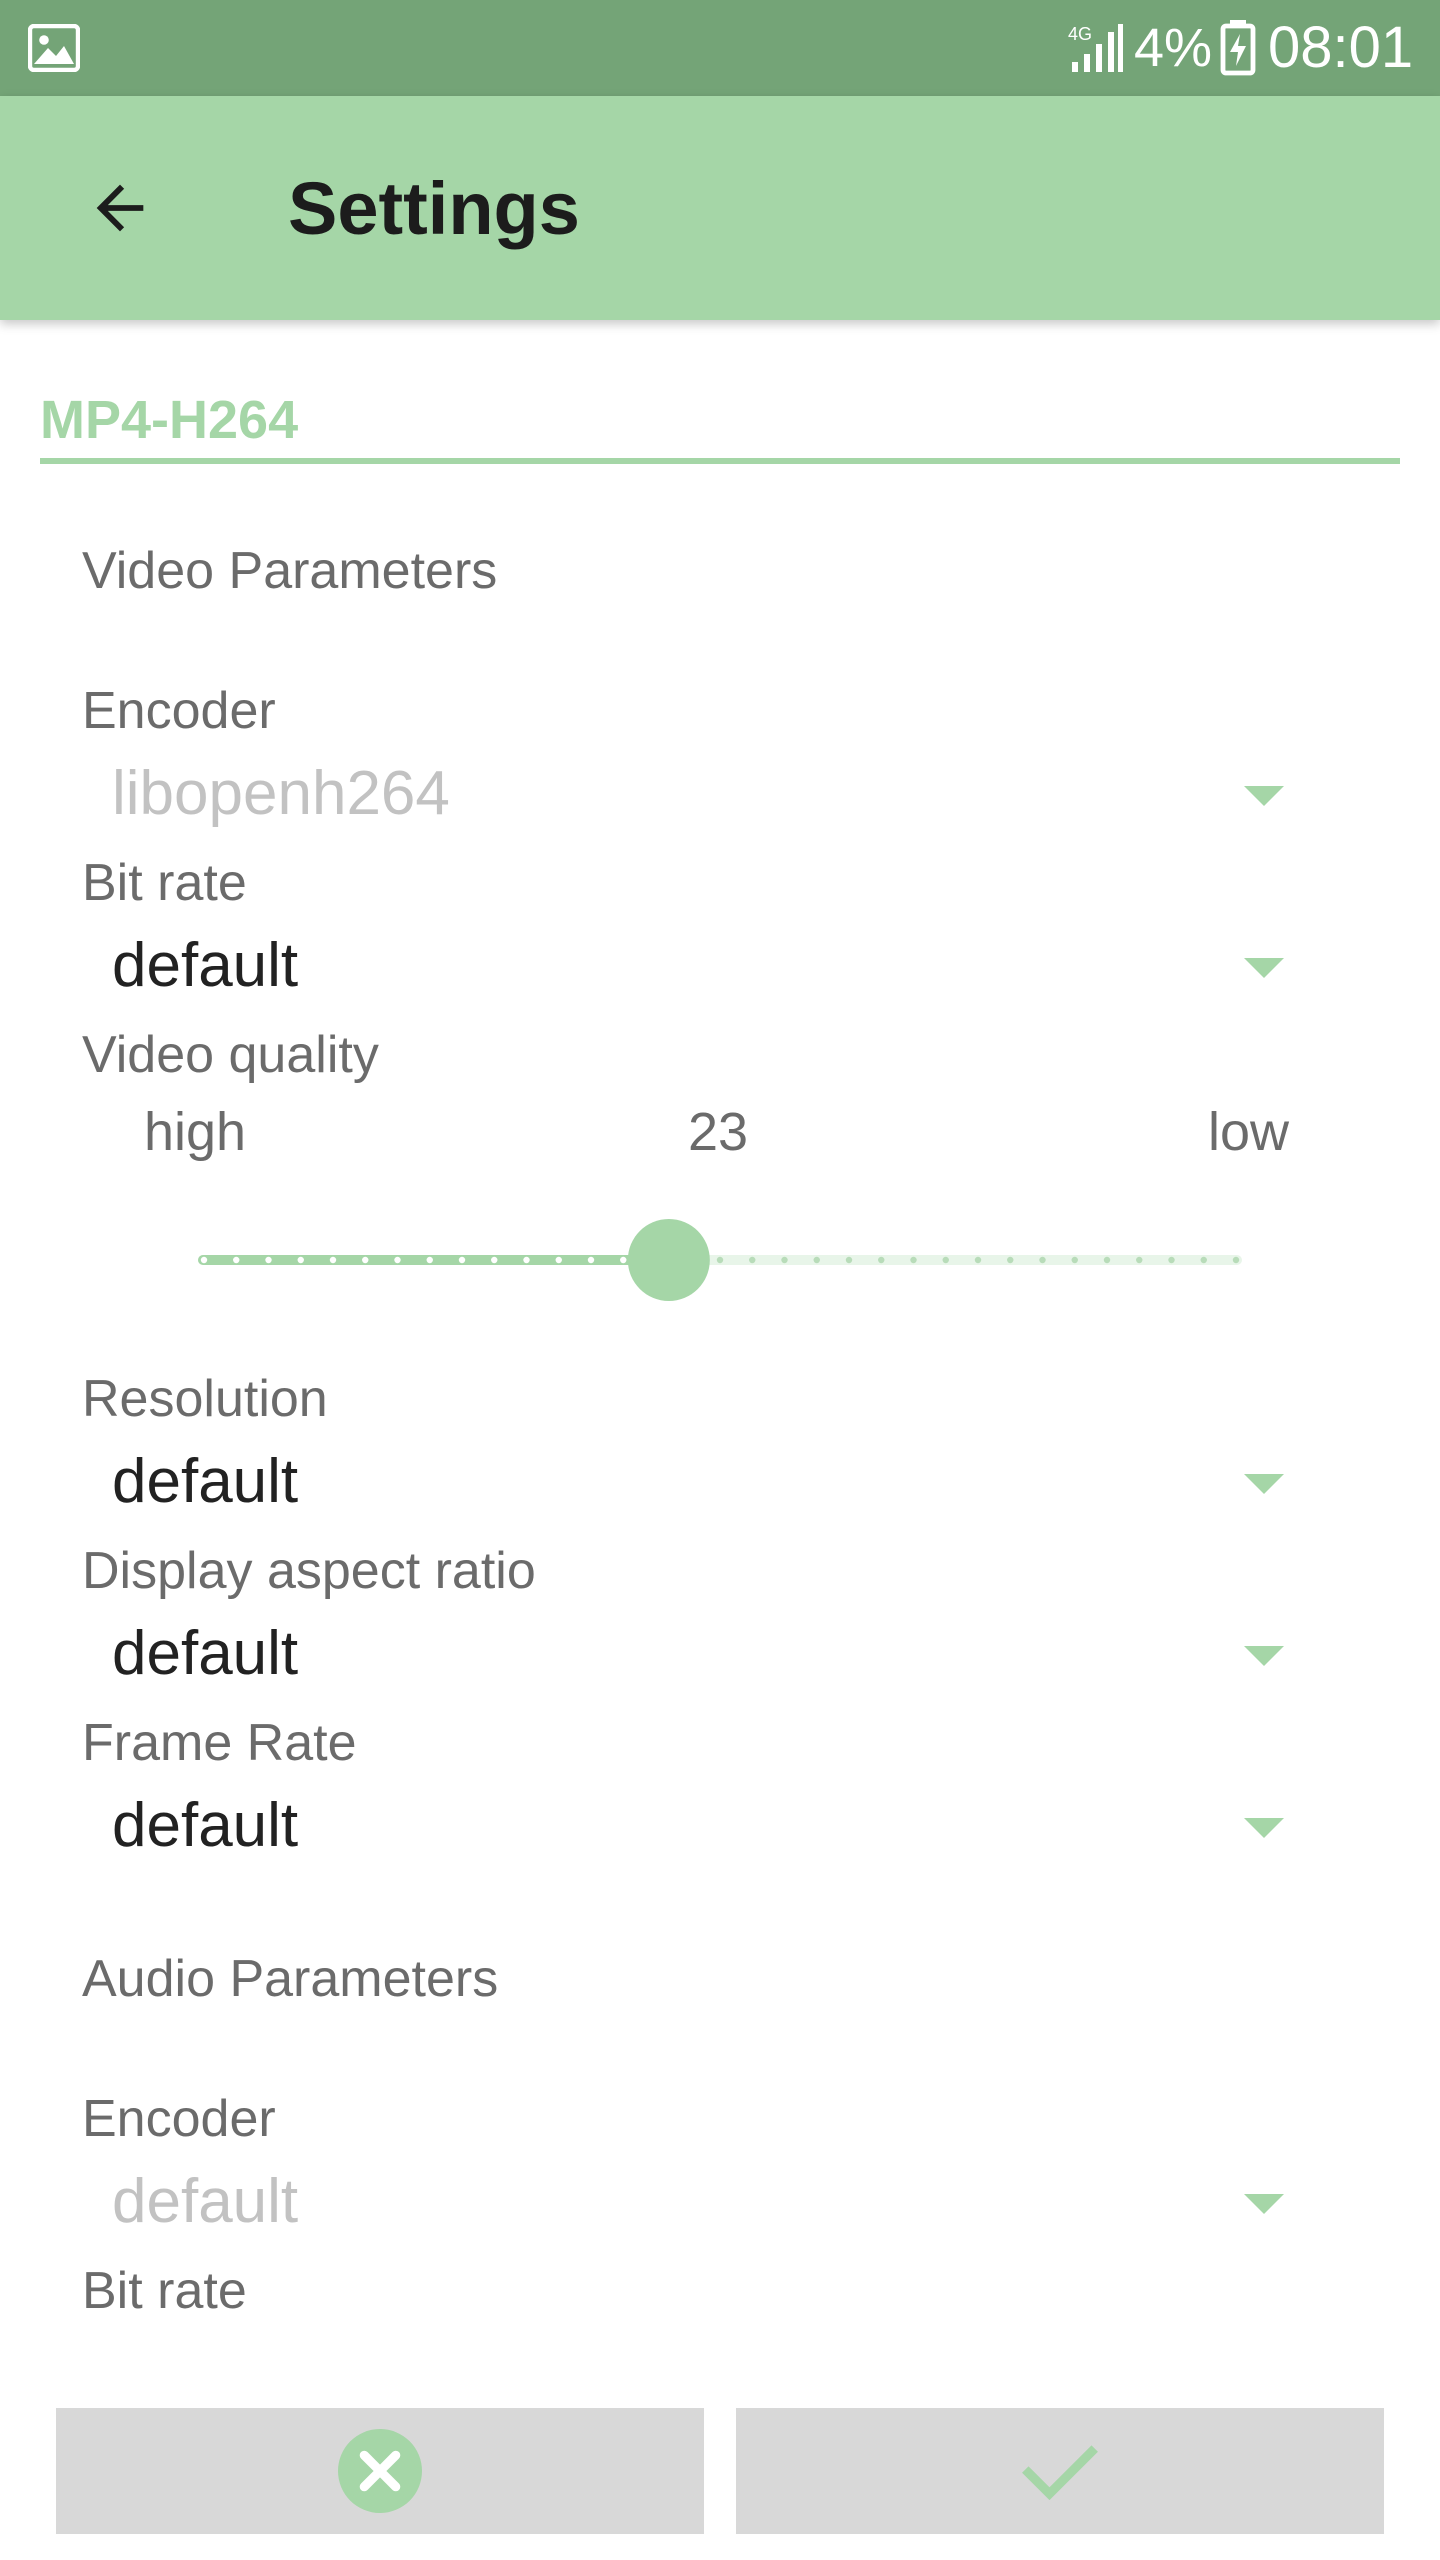  I want to click on video-encoder-value: libopenh264, so click(281, 793).